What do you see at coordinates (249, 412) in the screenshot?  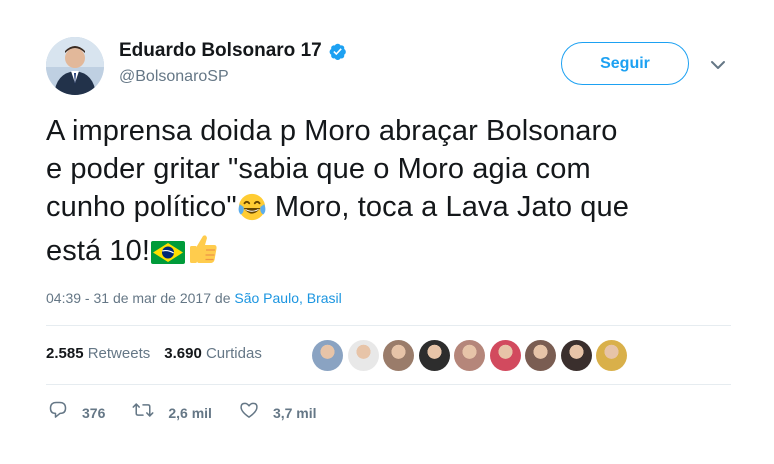 I see `heart-icon` at bounding box center [249, 412].